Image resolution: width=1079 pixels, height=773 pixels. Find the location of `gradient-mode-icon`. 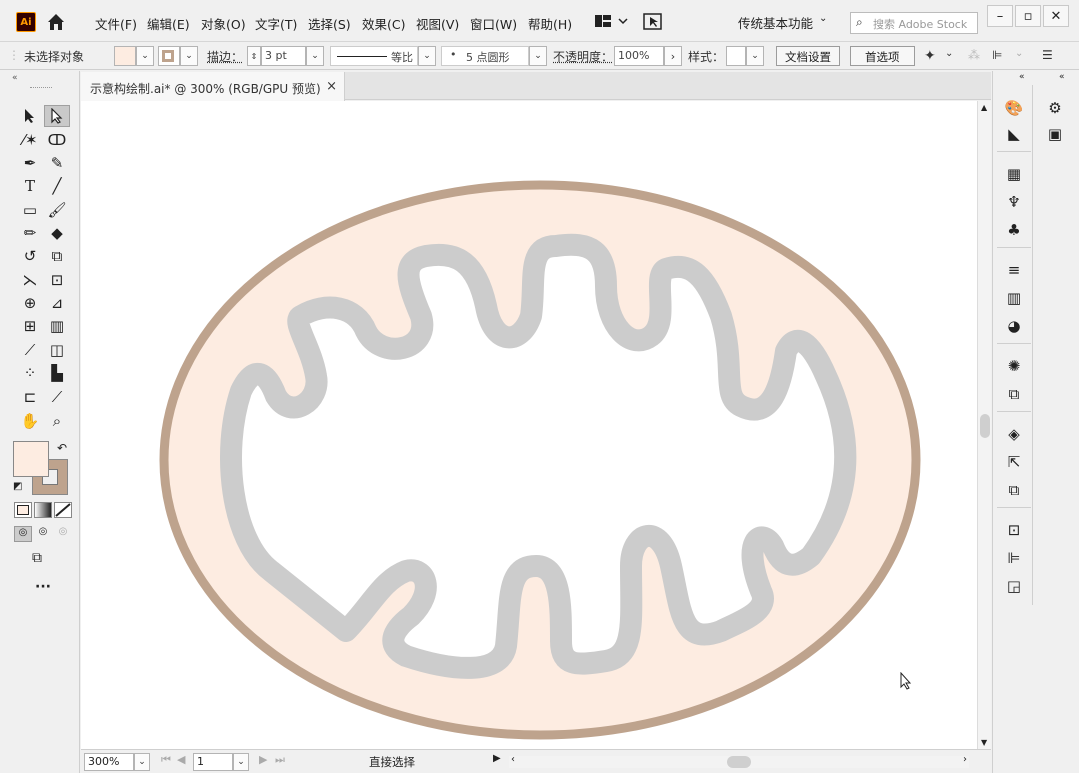

gradient-mode-icon is located at coordinates (43, 510).